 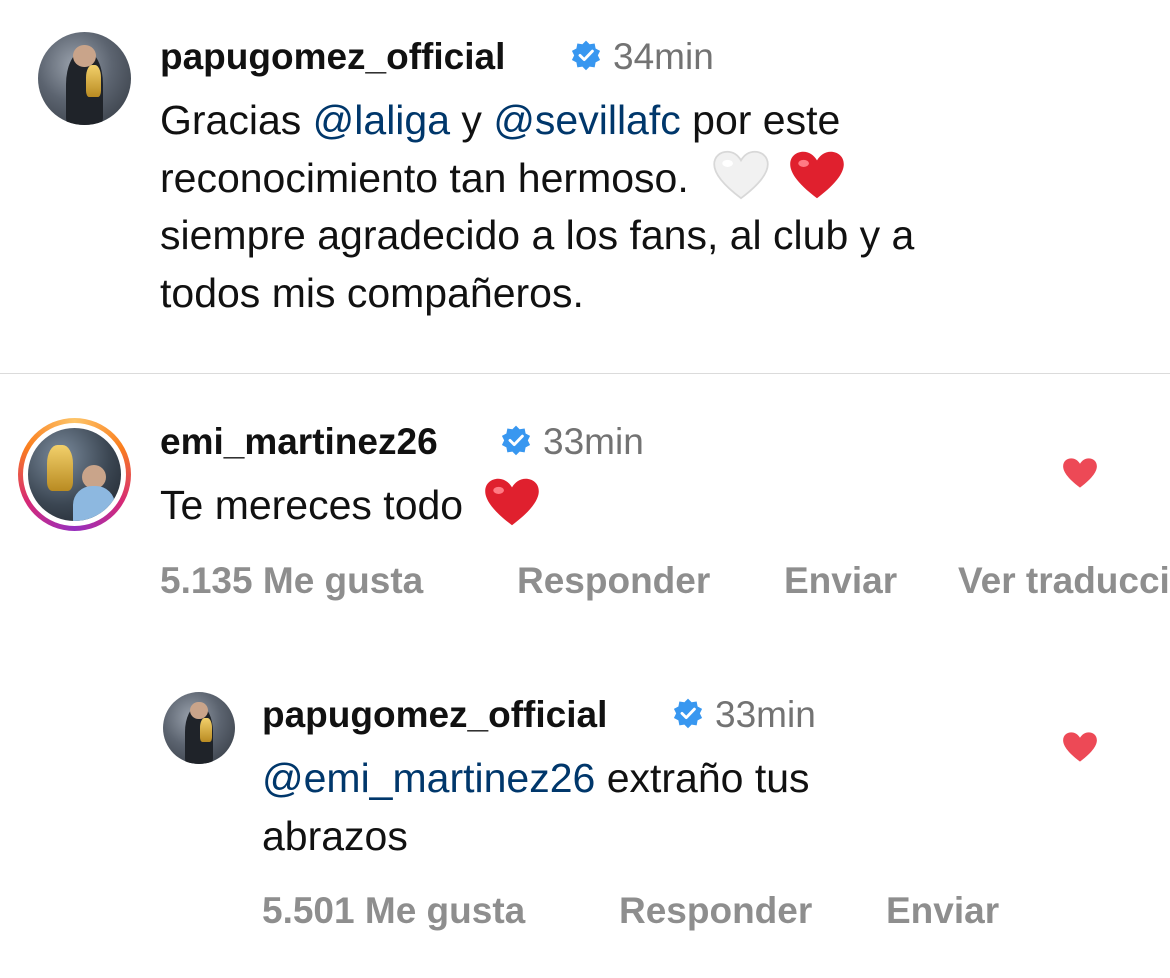 I want to click on reply-text-part: extraño tus, so click(x=702, y=778).